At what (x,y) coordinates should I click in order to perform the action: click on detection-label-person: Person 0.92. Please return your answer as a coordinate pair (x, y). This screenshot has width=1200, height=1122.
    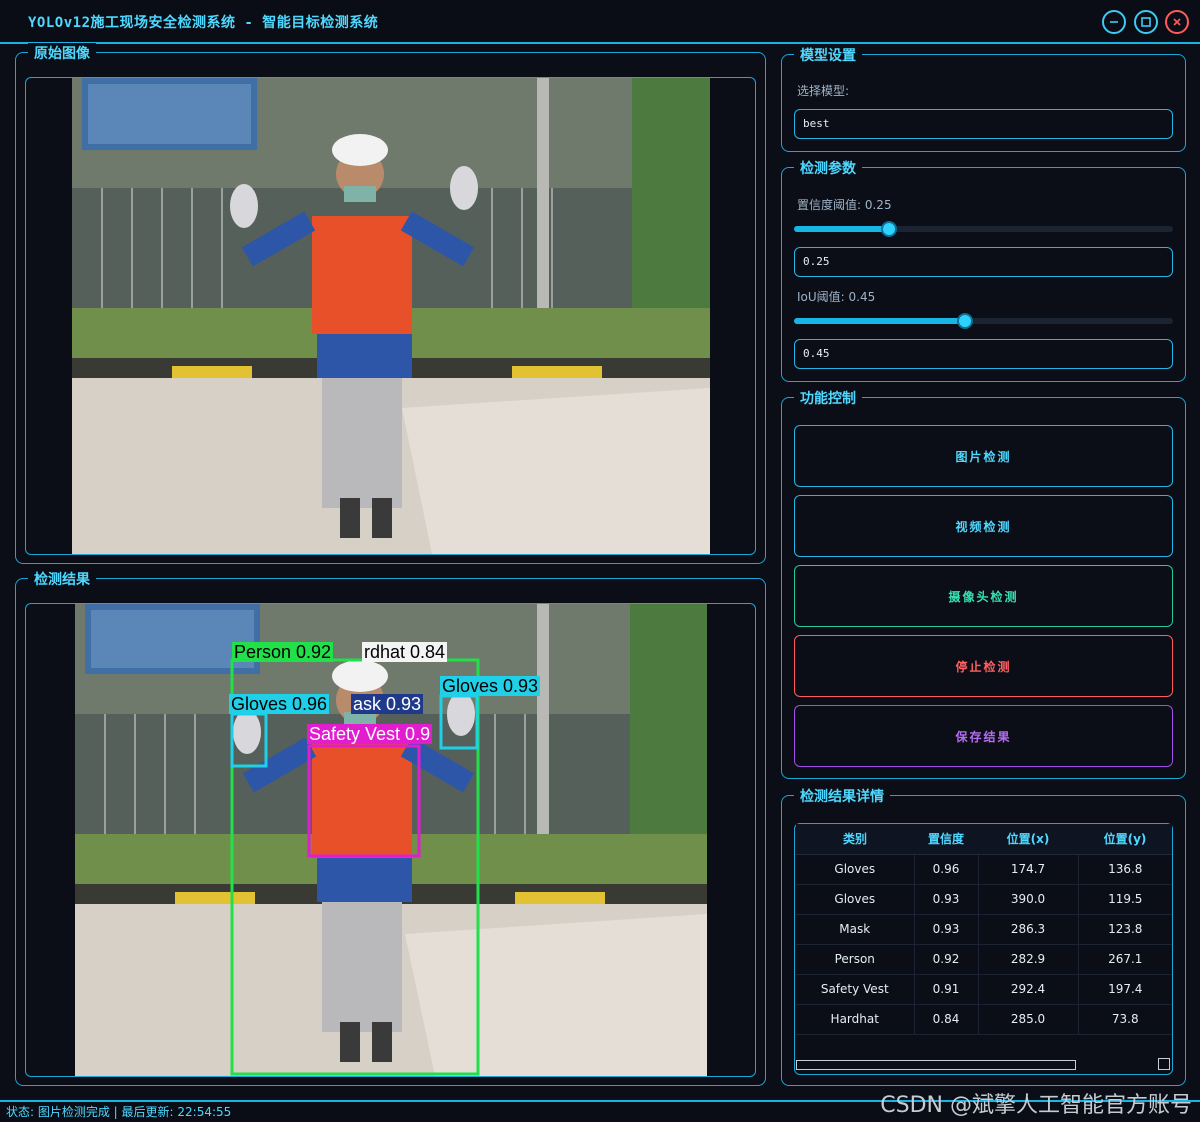
    Looking at the image, I should click on (283, 652).